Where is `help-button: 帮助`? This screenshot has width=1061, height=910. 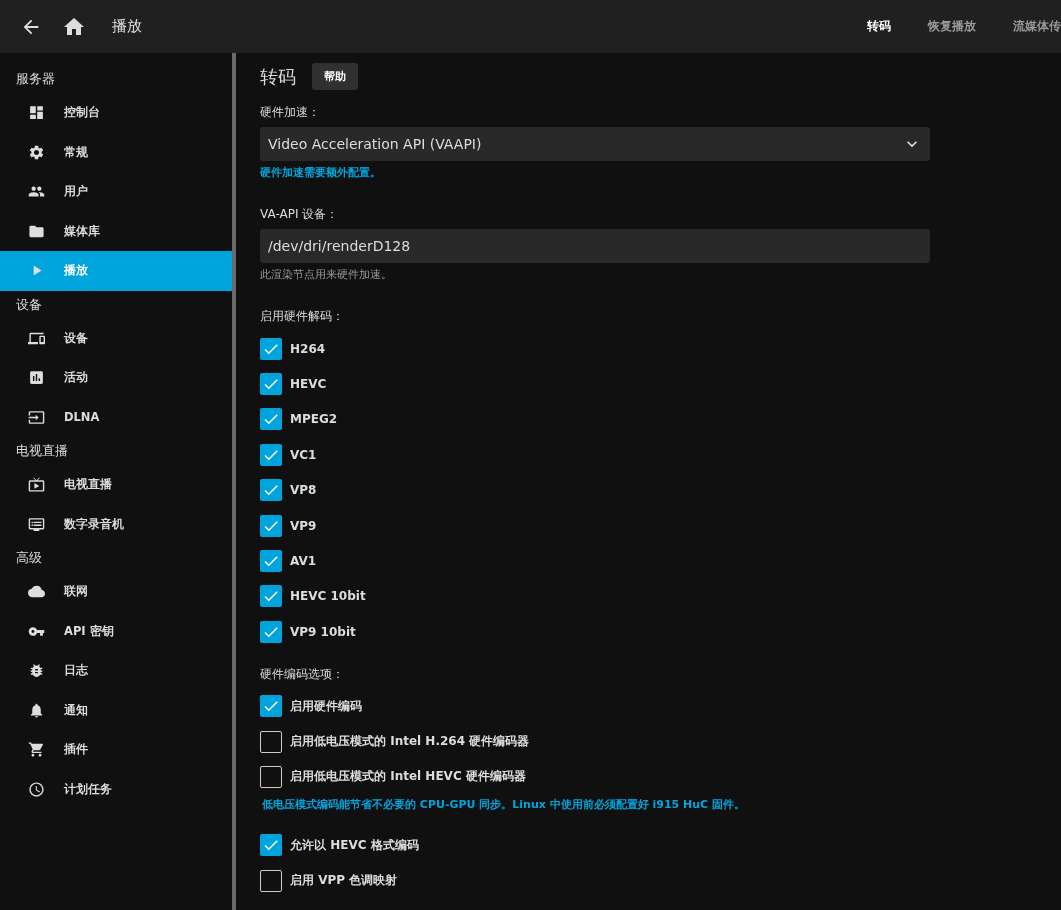 help-button: 帮助 is located at coordinates (335, 76).